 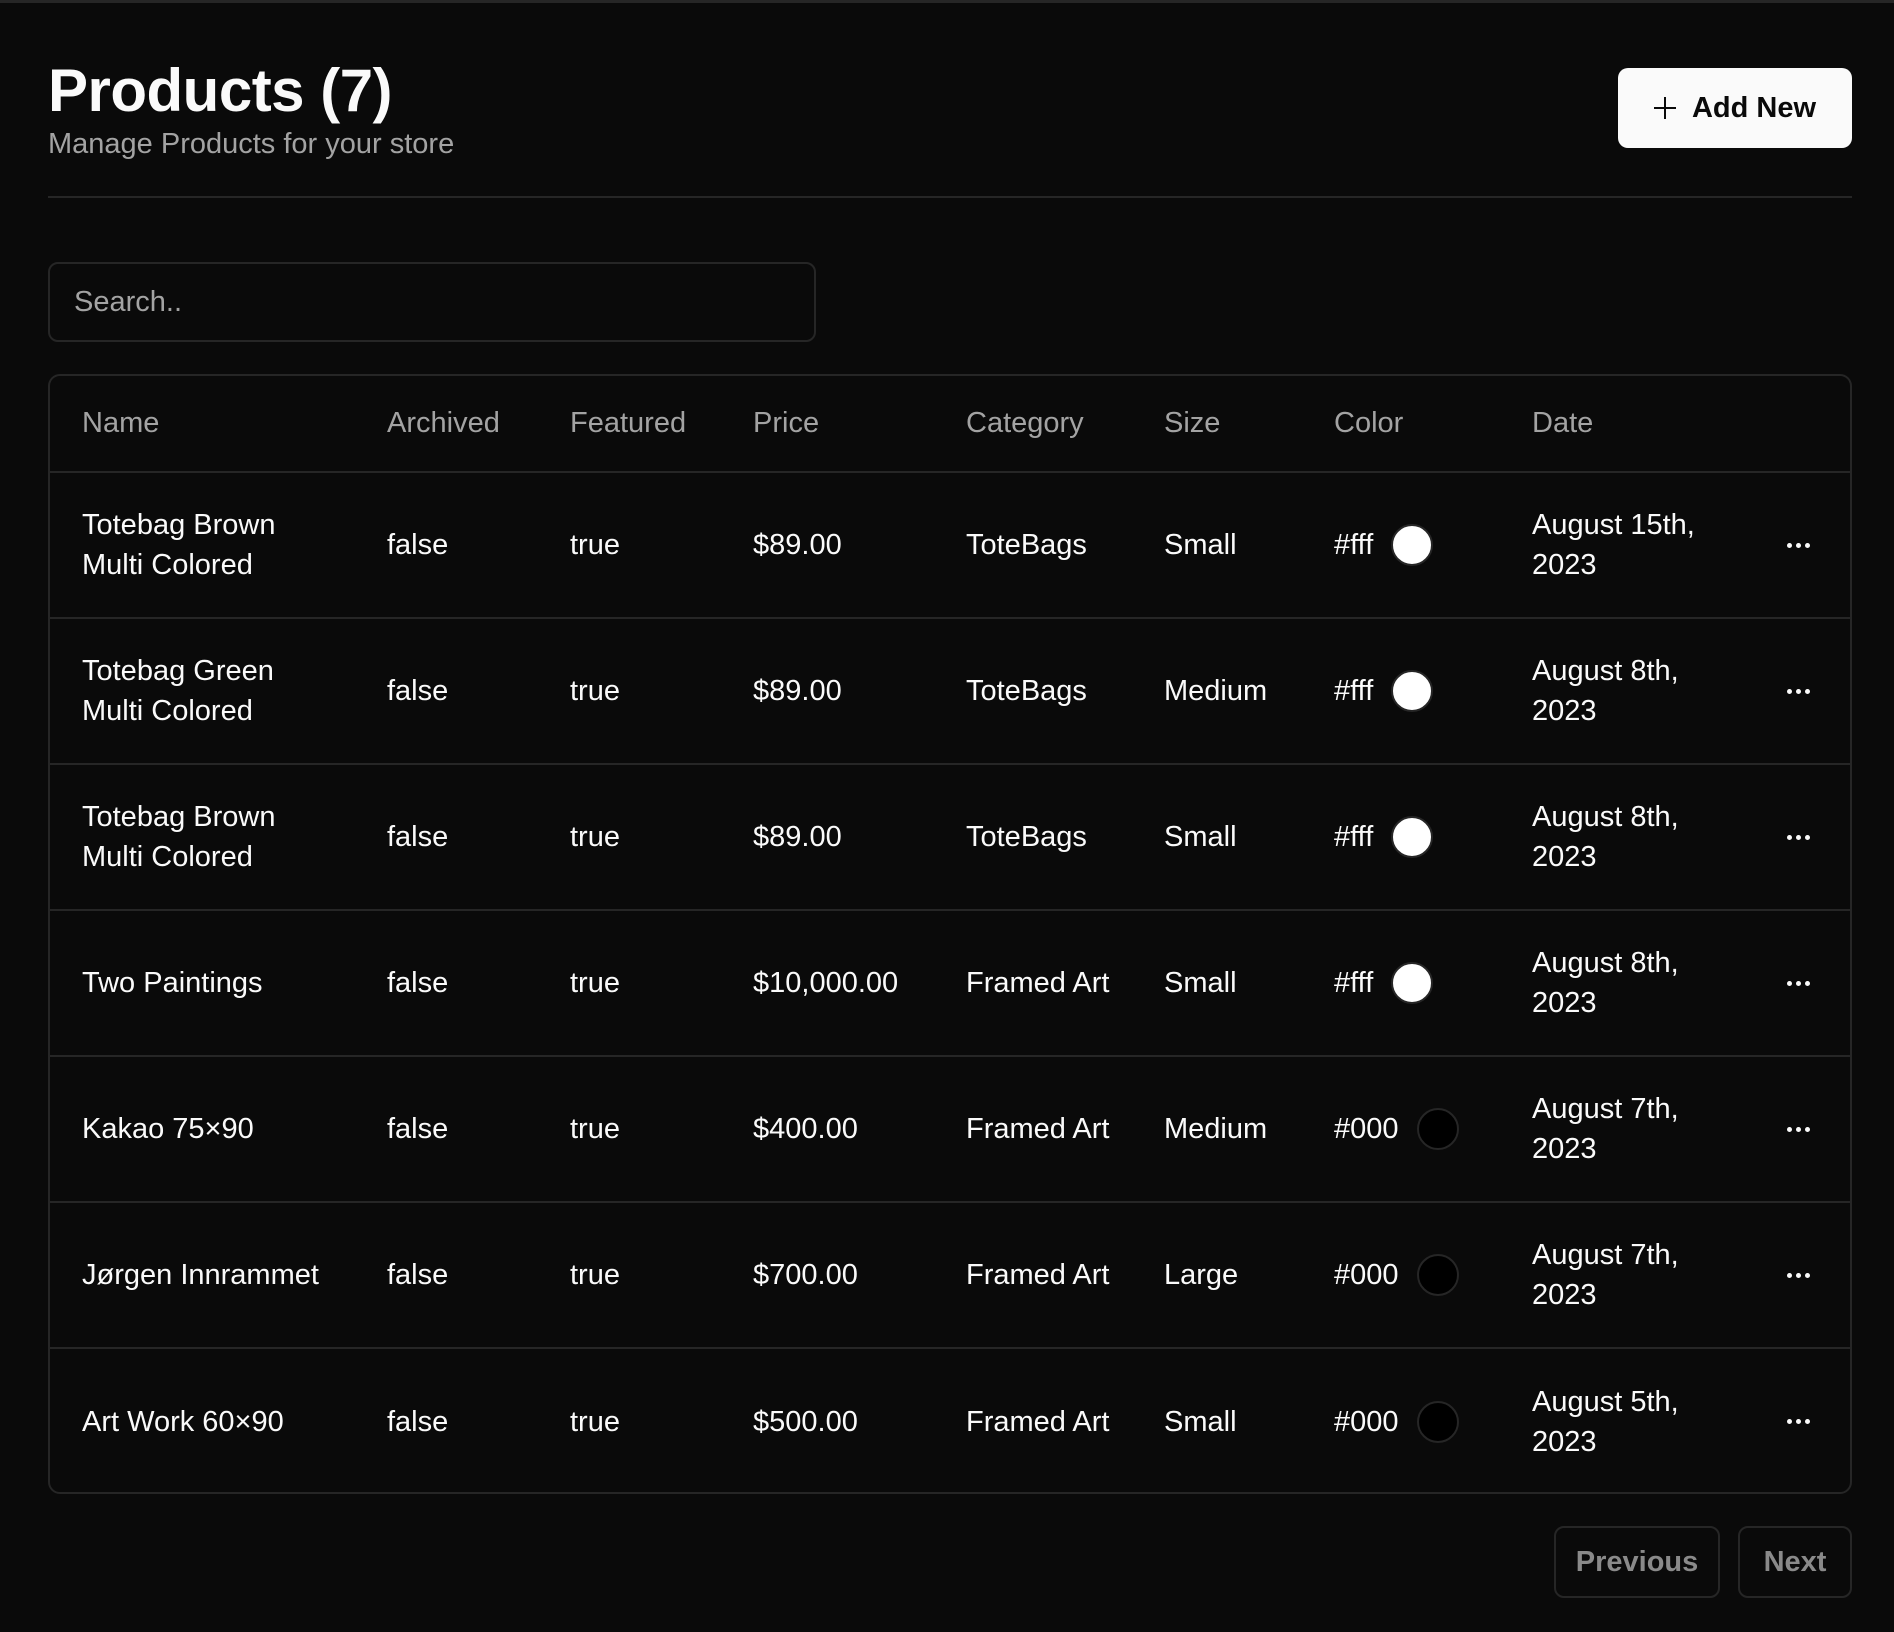 What do you see at coordinates (1619, 545) in the screenshot?
I see `cell-date: August 15th, 2023` at bounding box center [1619, 545].